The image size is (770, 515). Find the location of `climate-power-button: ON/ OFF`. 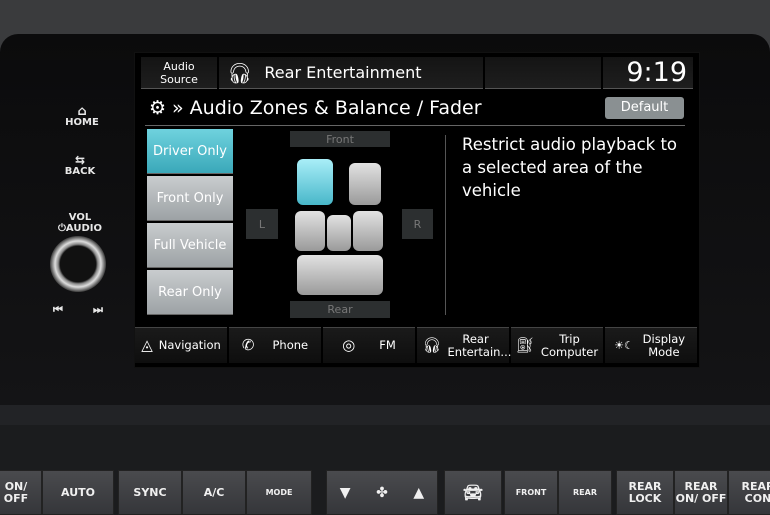

climate-power-button: ON/ OFF is located at coordinates (21, 492).